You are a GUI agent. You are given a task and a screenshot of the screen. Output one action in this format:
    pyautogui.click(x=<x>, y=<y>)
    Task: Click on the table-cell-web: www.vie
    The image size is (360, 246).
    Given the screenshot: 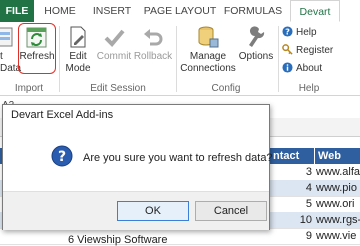 What is the action you would take?
    pyautogui.click(x=336, y=236)
    